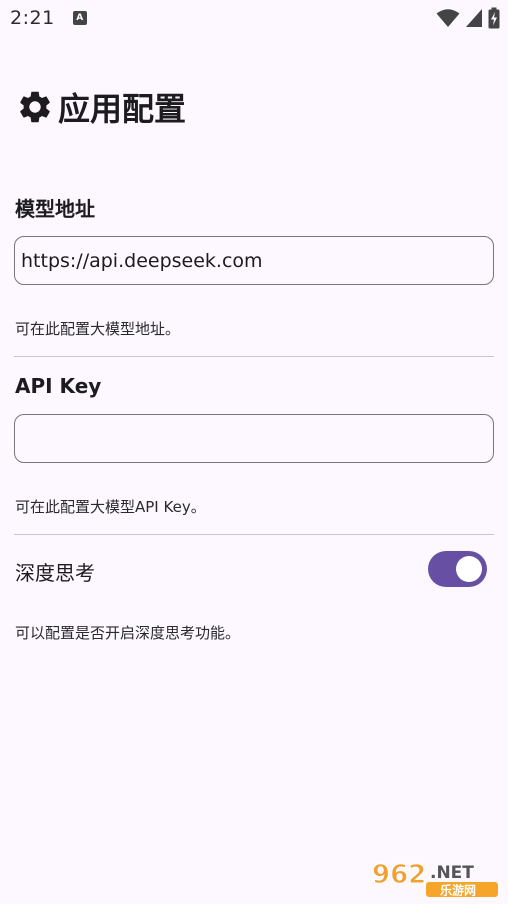 The width and height of the screenshot is (508, 904). Describe the element at coordinates (55, 209) in the screenshot. I see `model-address-label: 模型地址` at that location.